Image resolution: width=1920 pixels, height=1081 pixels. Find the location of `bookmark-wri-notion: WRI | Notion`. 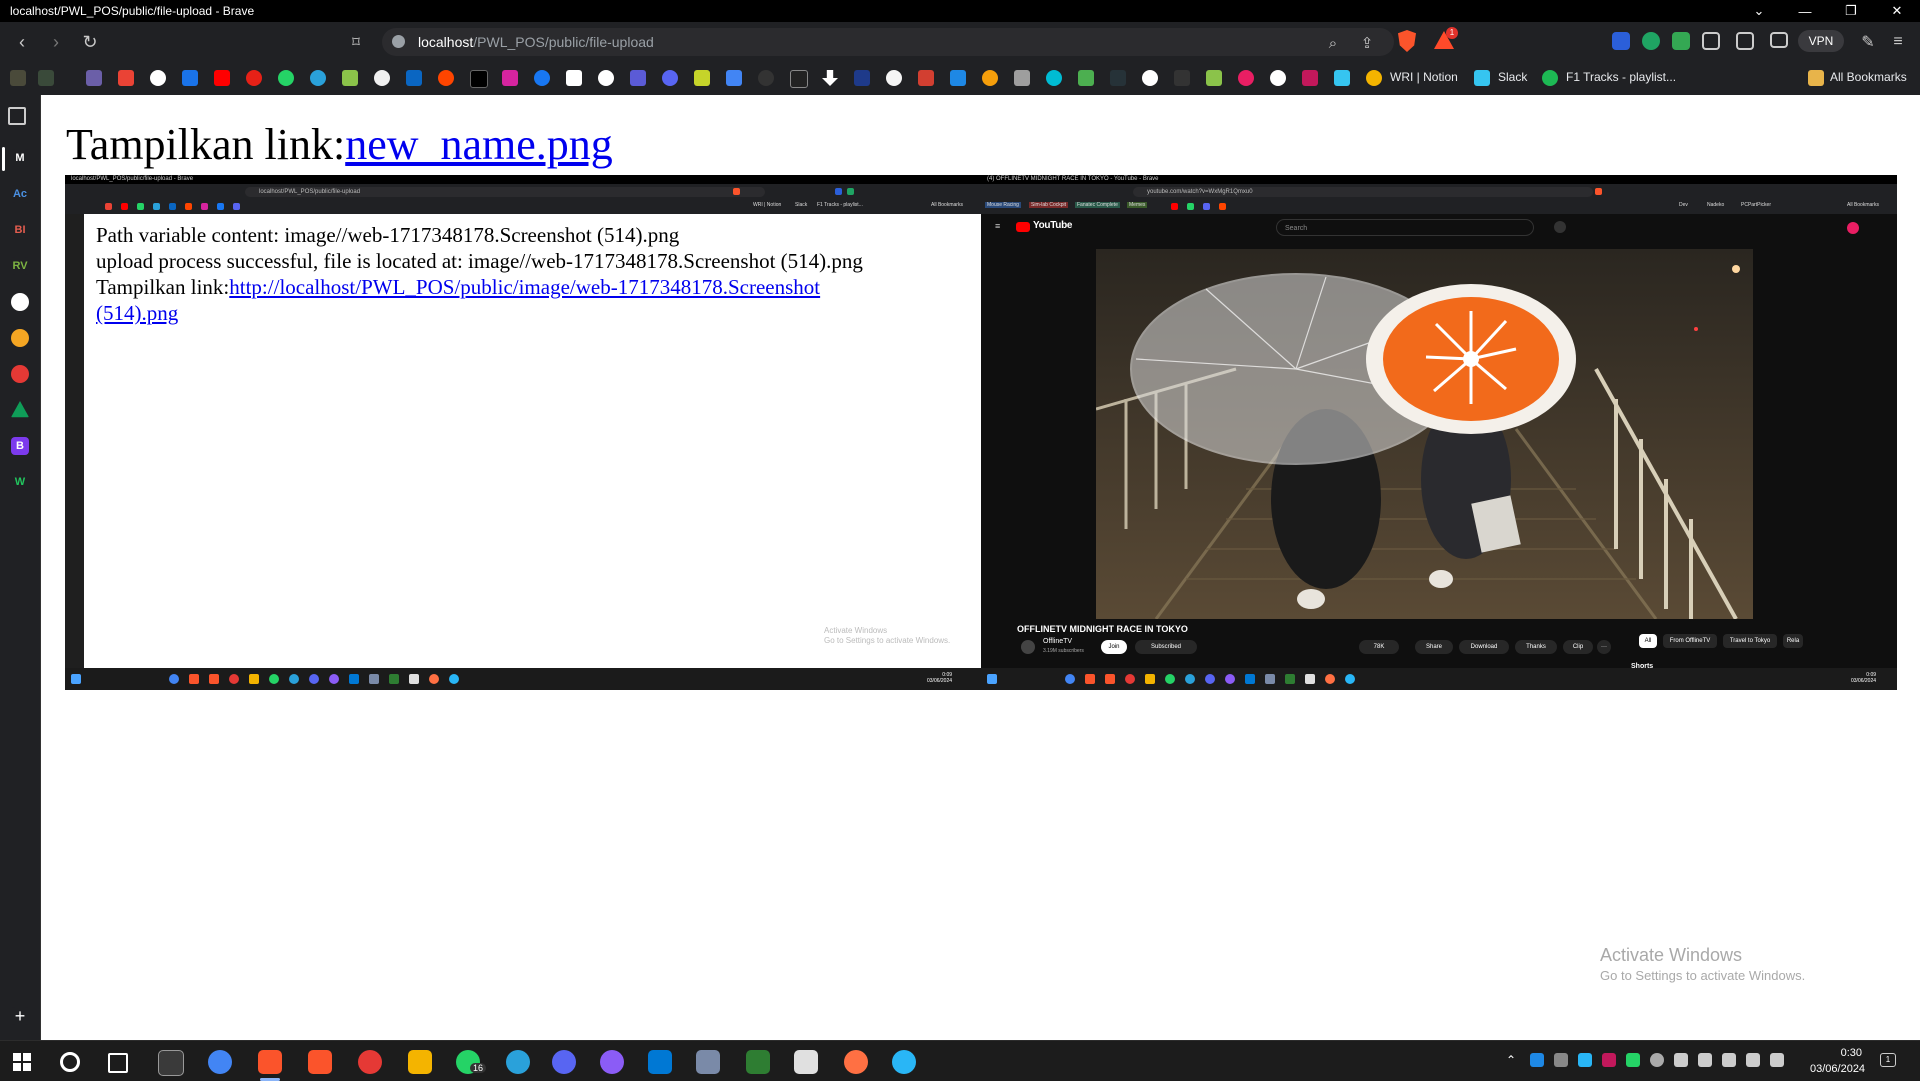

bookmark-wri-notion: WRI | Notion is located at coordinates (1424, 77).